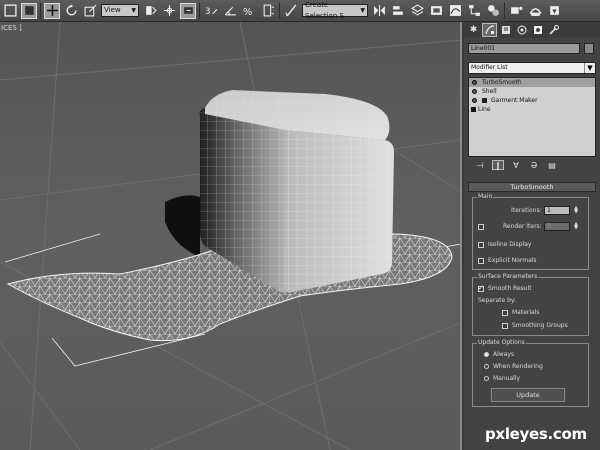 Image resolution: width=600 pixels, height=450 pixels. Describe the element at coordinates (512, 260) in the screenshot. I see `explicit-normals-label: Explicit Normals` at that location.